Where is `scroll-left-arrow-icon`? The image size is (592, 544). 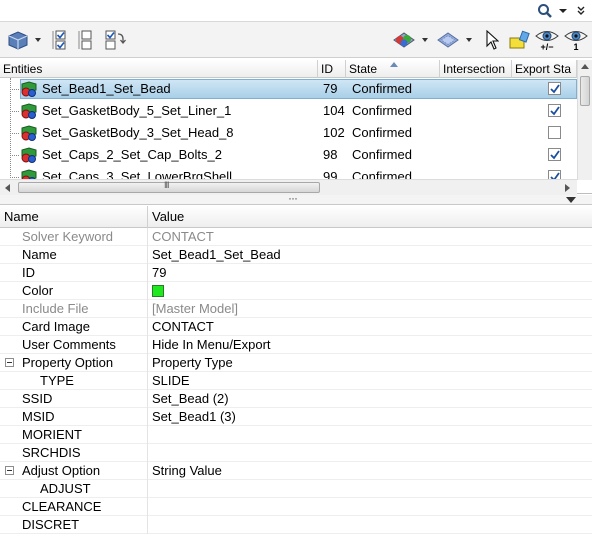 scroll-left-arrow-icon is located at coordinates (7, 188).